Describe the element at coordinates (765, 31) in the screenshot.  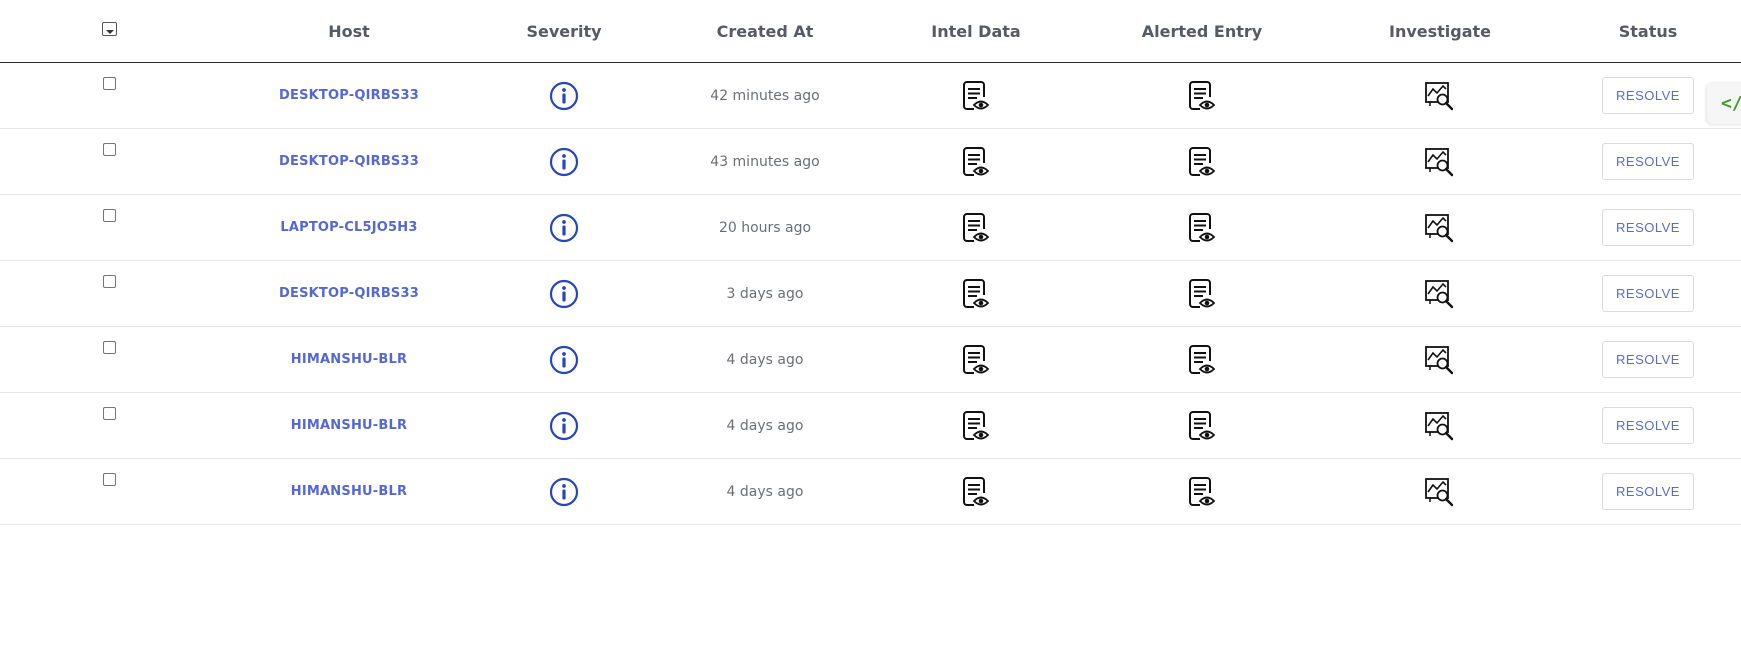
I see `header-created-at: Created At` at that location.